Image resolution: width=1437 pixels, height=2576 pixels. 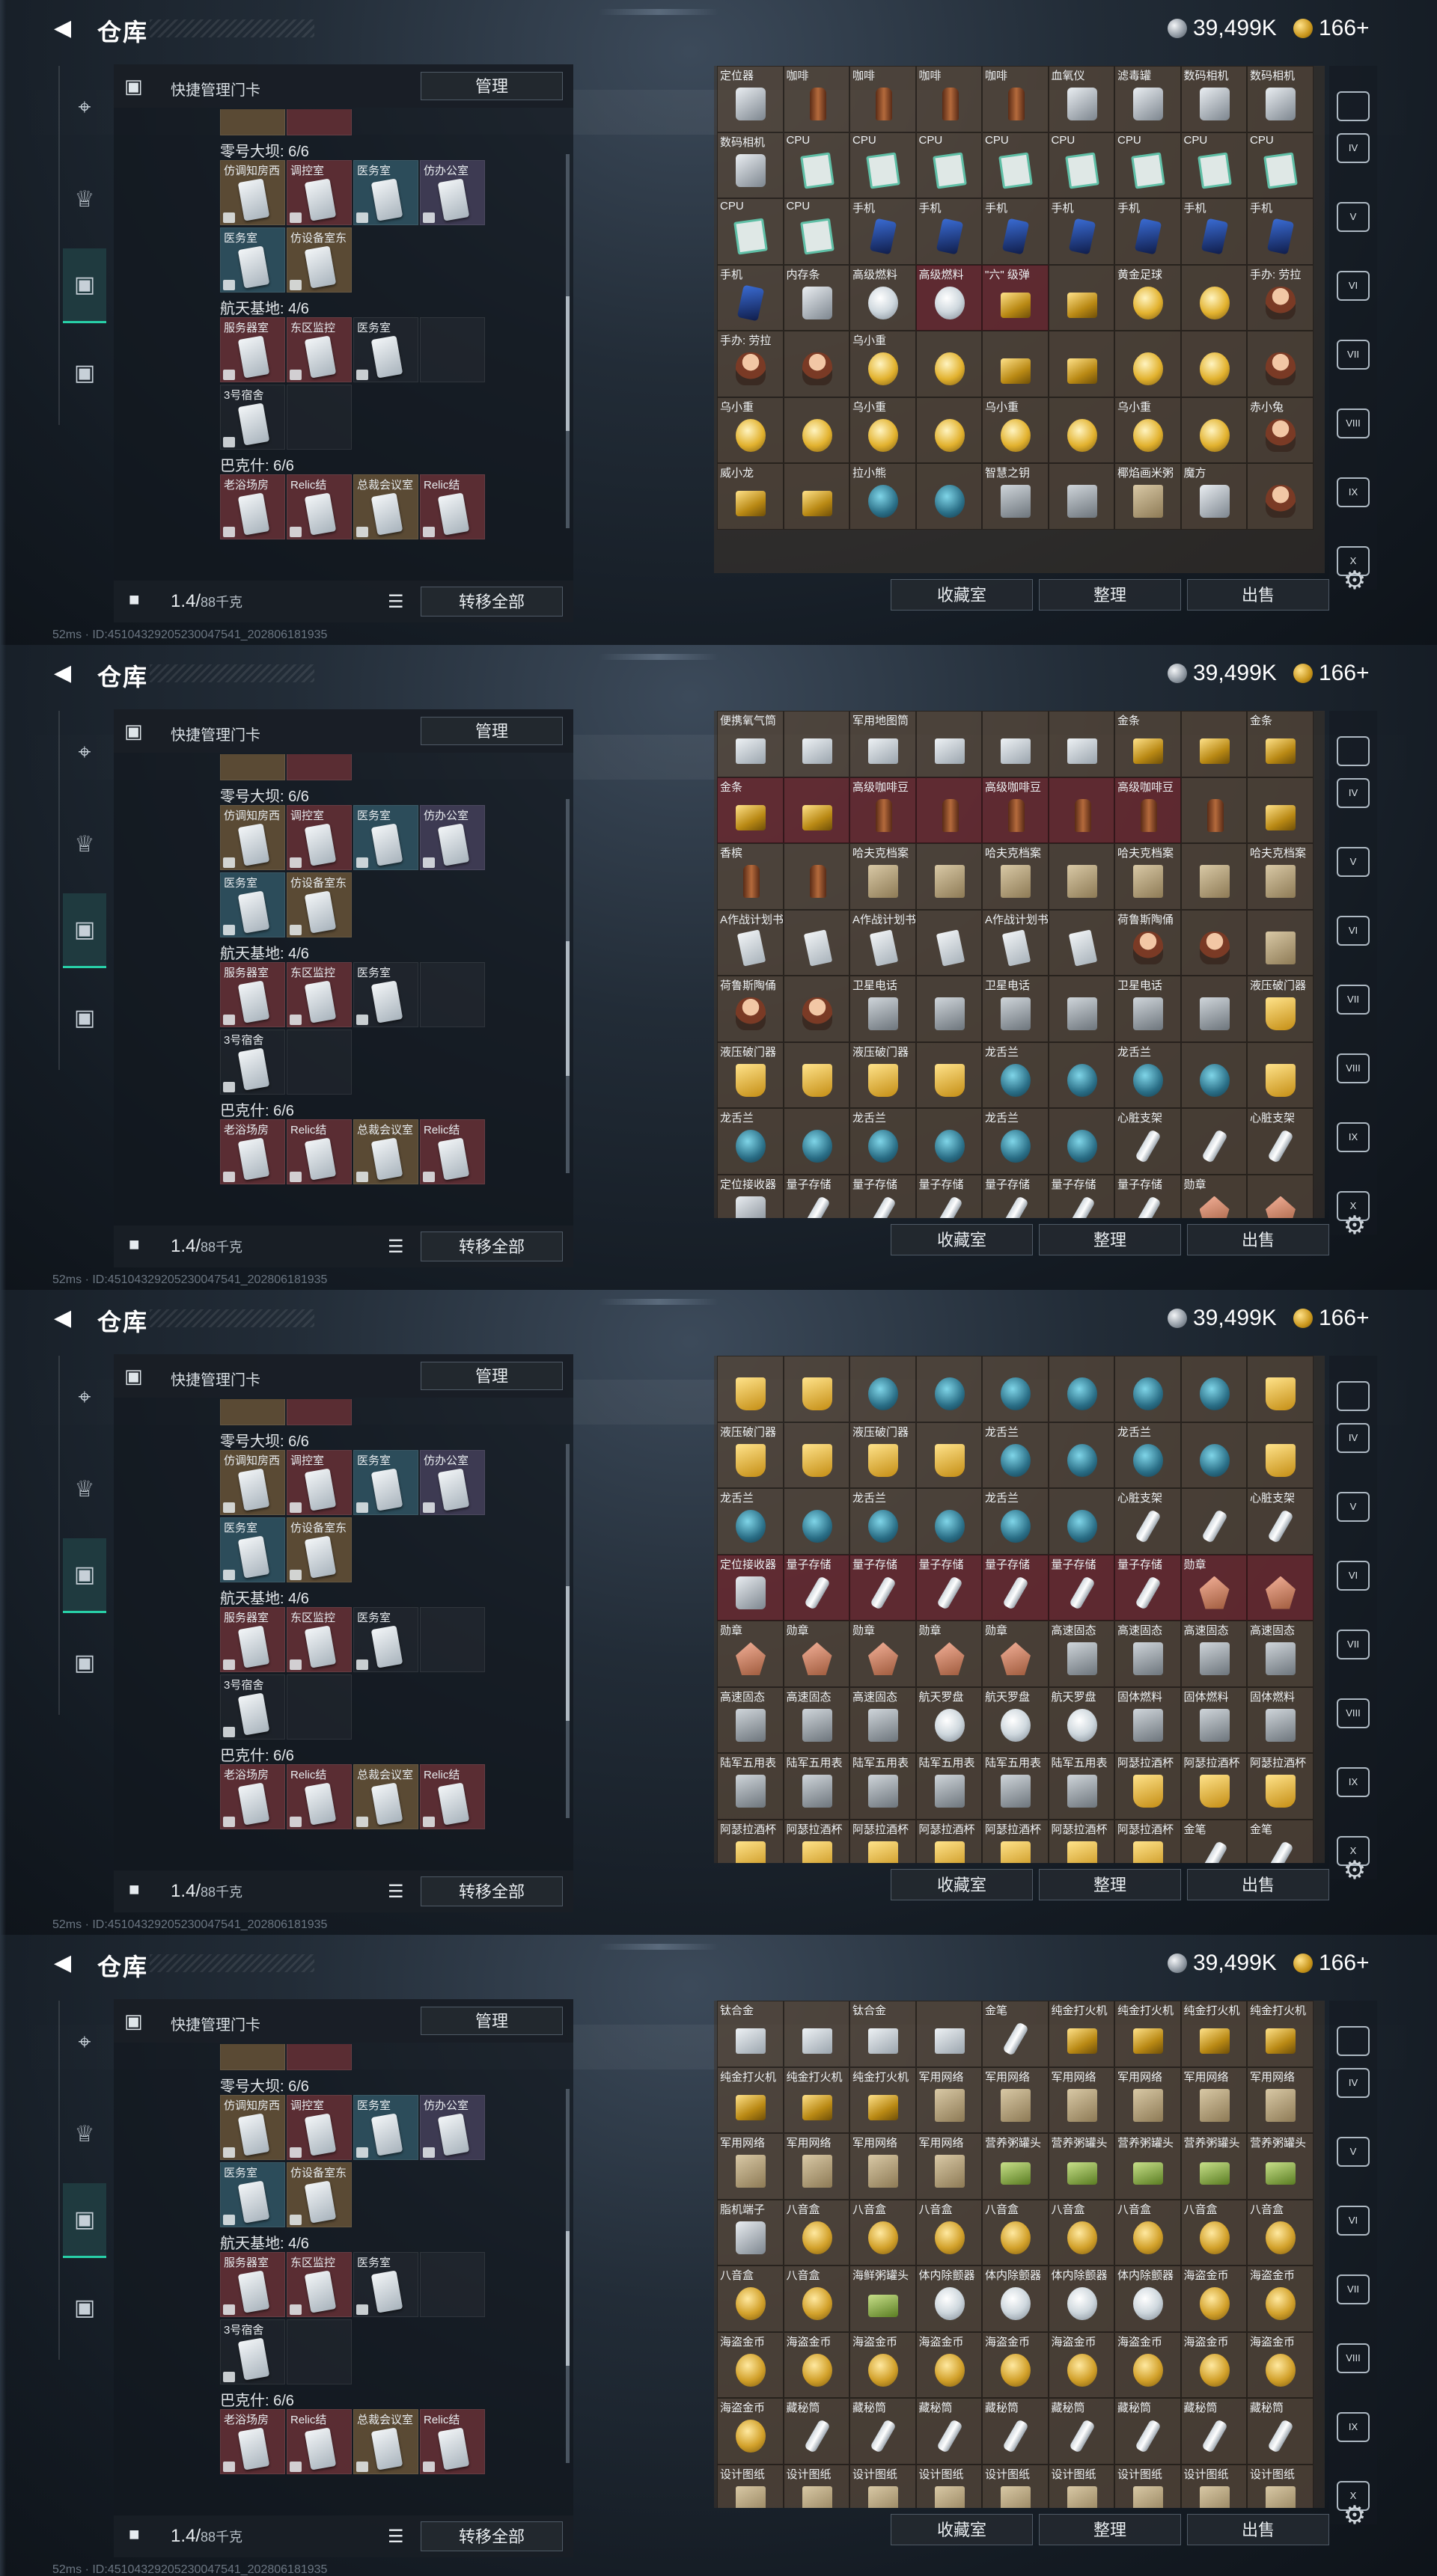 I want to click on item-cell: 液压破门器, so click(x=1280, y=1009).